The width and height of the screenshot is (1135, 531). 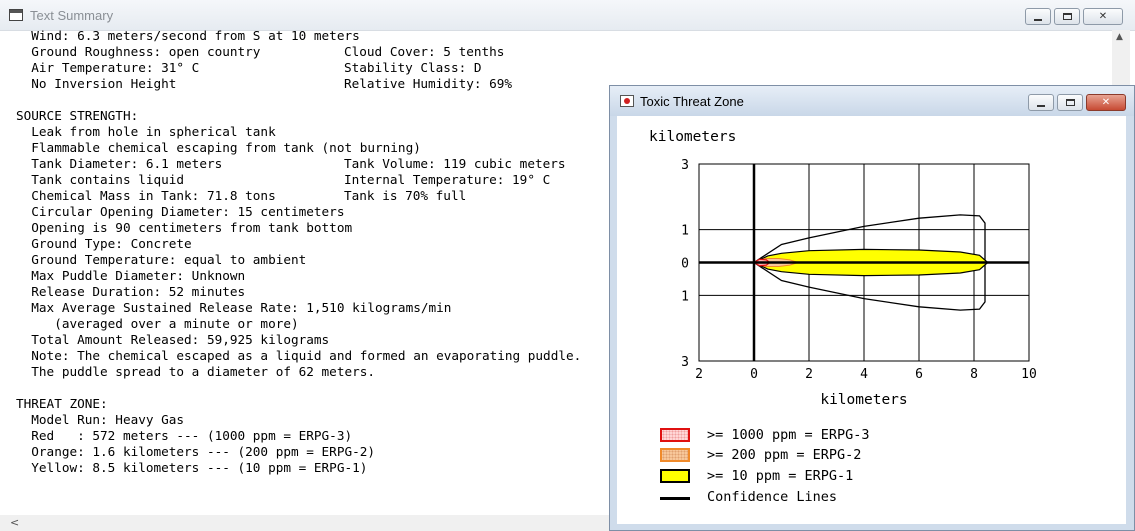 I want to click on summary-line: Red : 572 meters --- (1000 ppm = ERPG-3), so click(x=298, y=436).